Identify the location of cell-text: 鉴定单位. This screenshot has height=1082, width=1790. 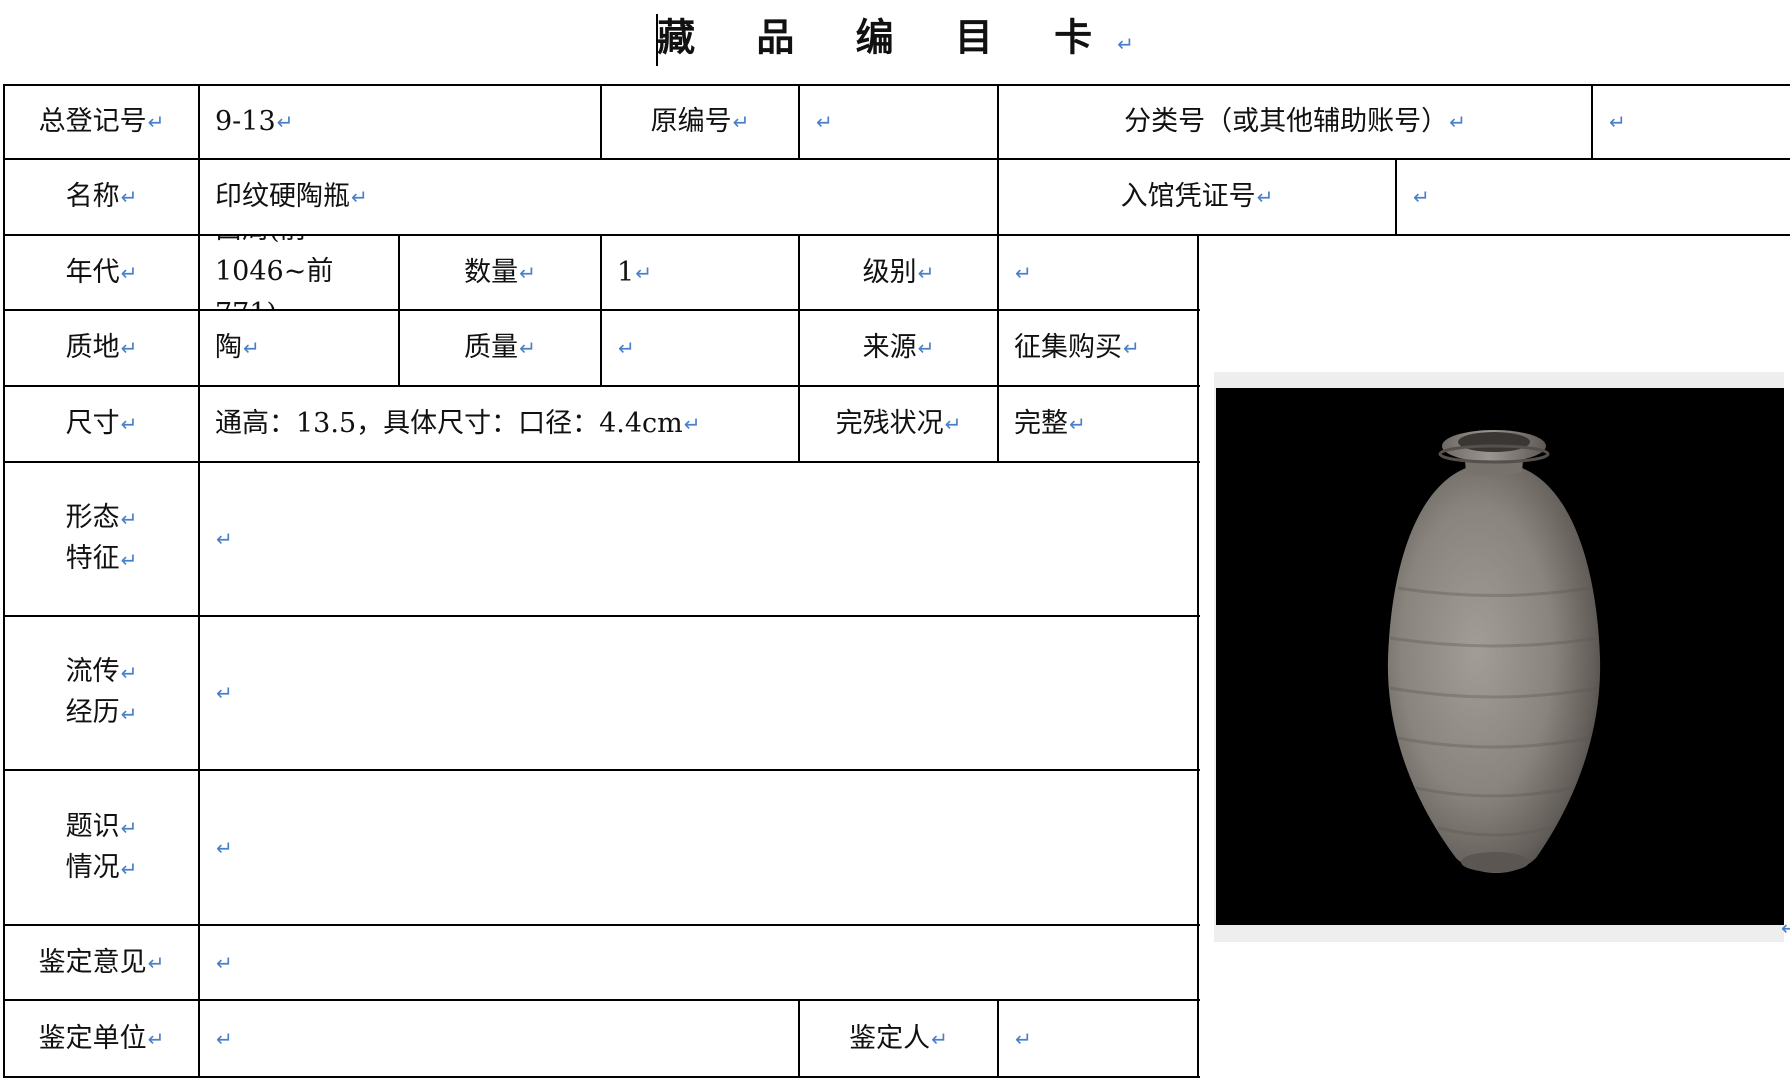
(92, 1038).